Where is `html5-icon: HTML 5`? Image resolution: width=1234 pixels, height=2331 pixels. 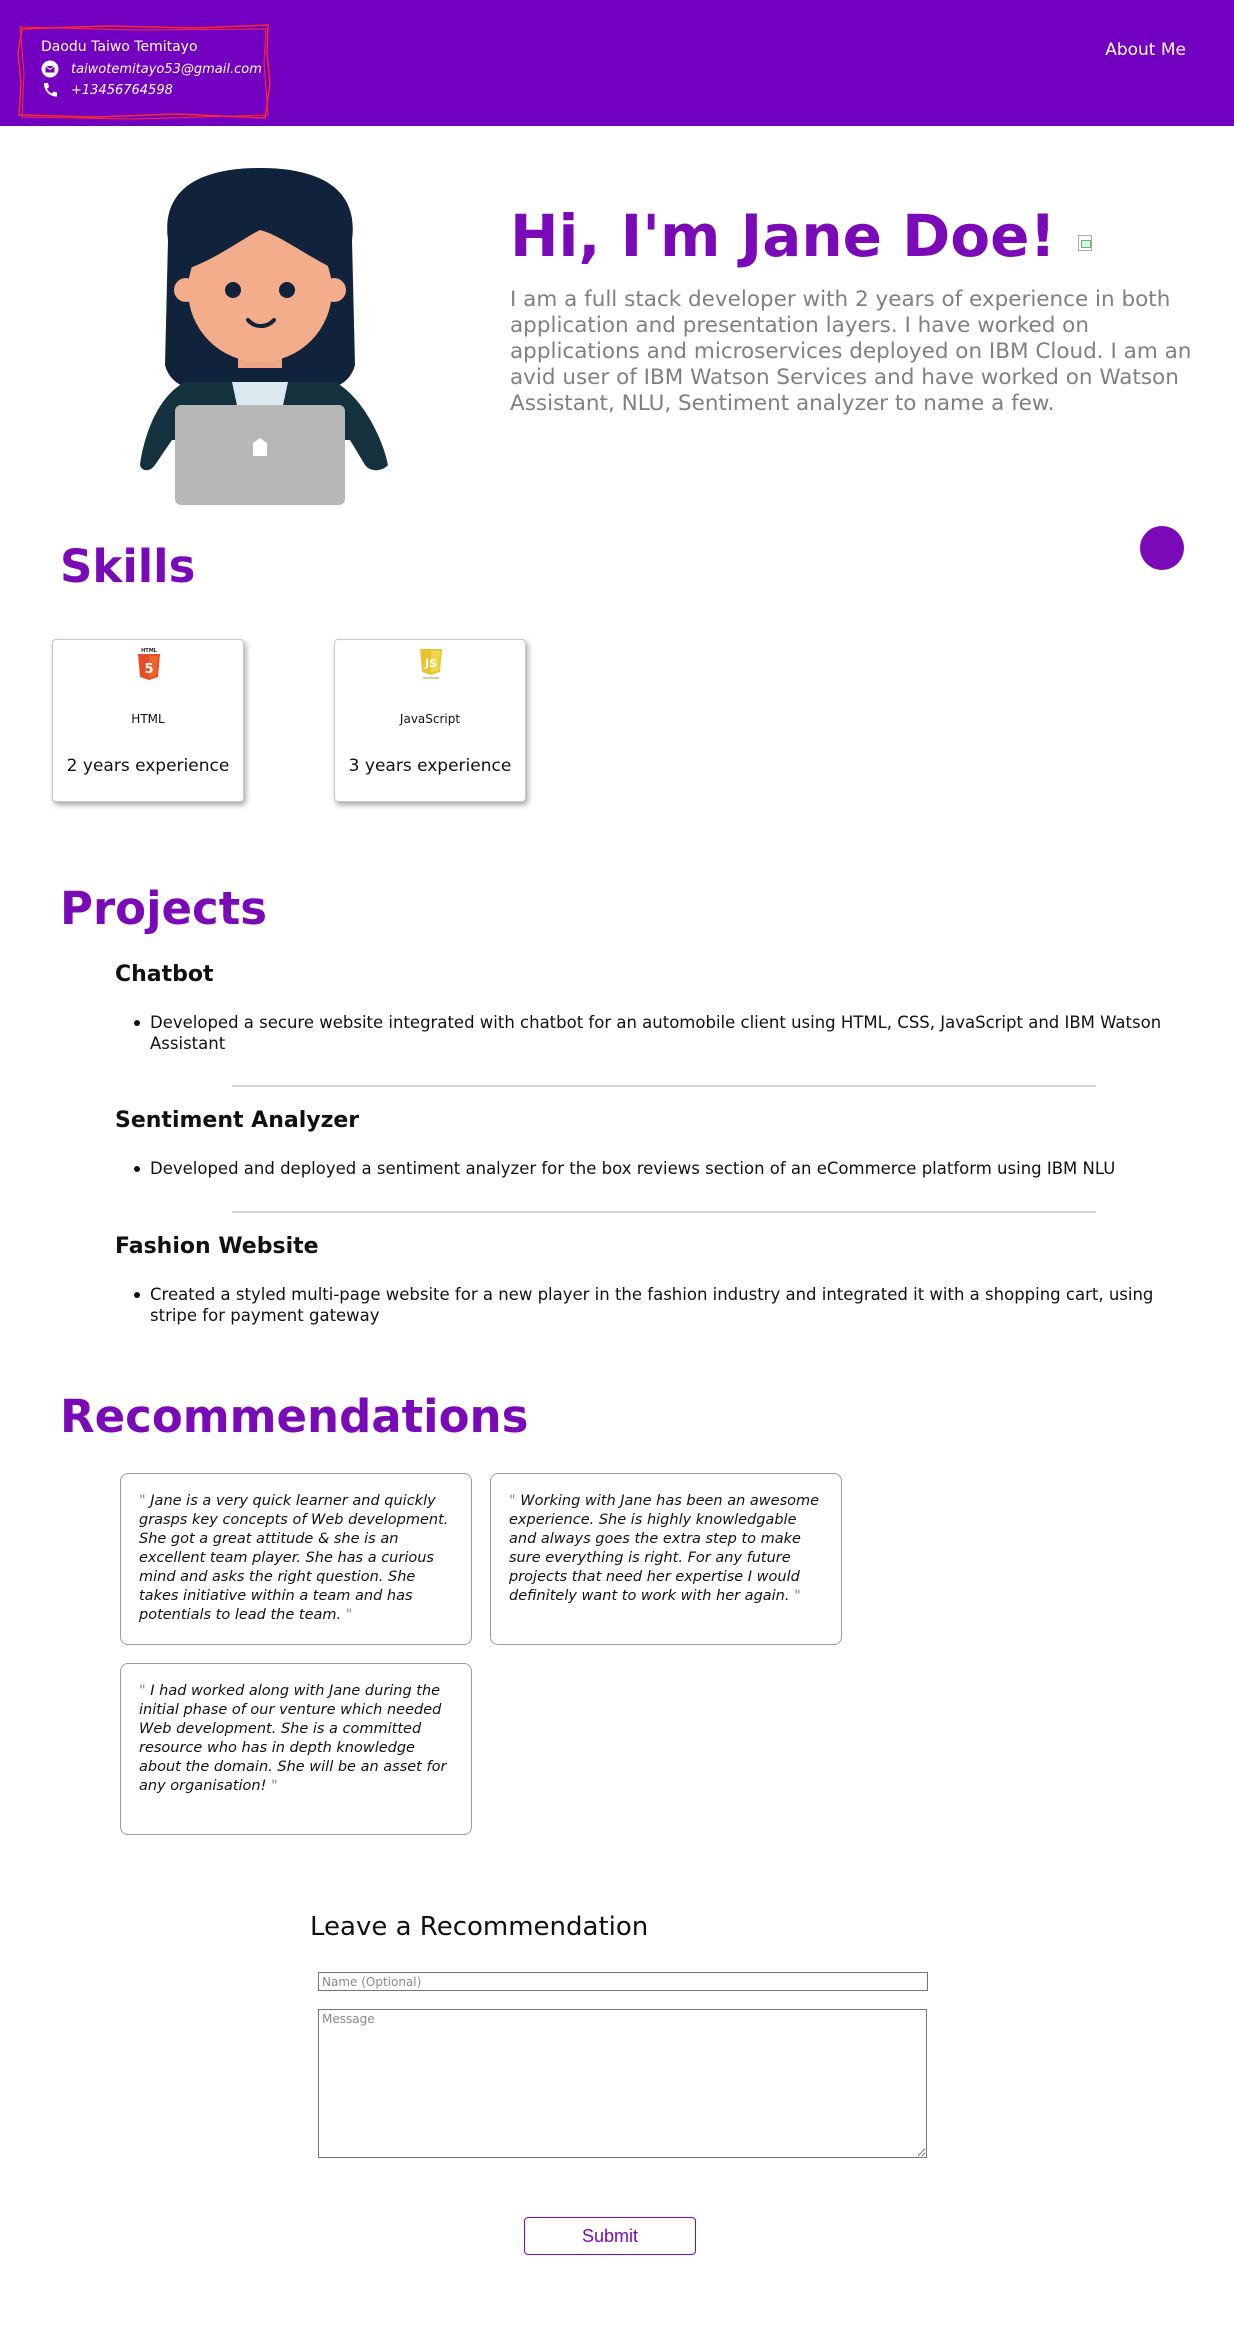 html5-icon: HTML 5 is located at coordinates (149, 664).